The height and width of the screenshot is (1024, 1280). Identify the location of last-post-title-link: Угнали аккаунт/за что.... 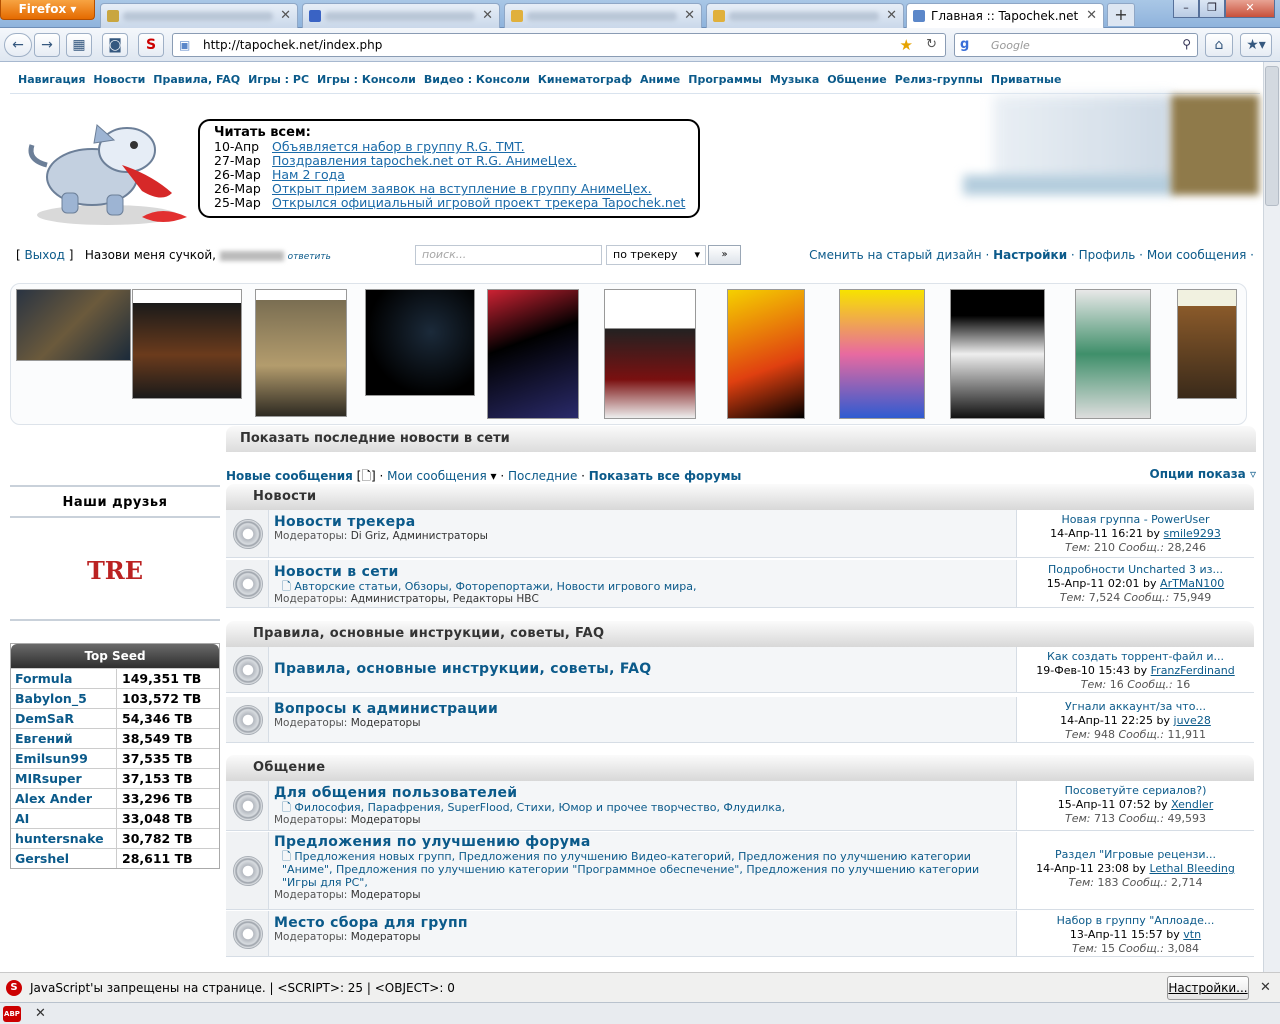
(1135, 707).